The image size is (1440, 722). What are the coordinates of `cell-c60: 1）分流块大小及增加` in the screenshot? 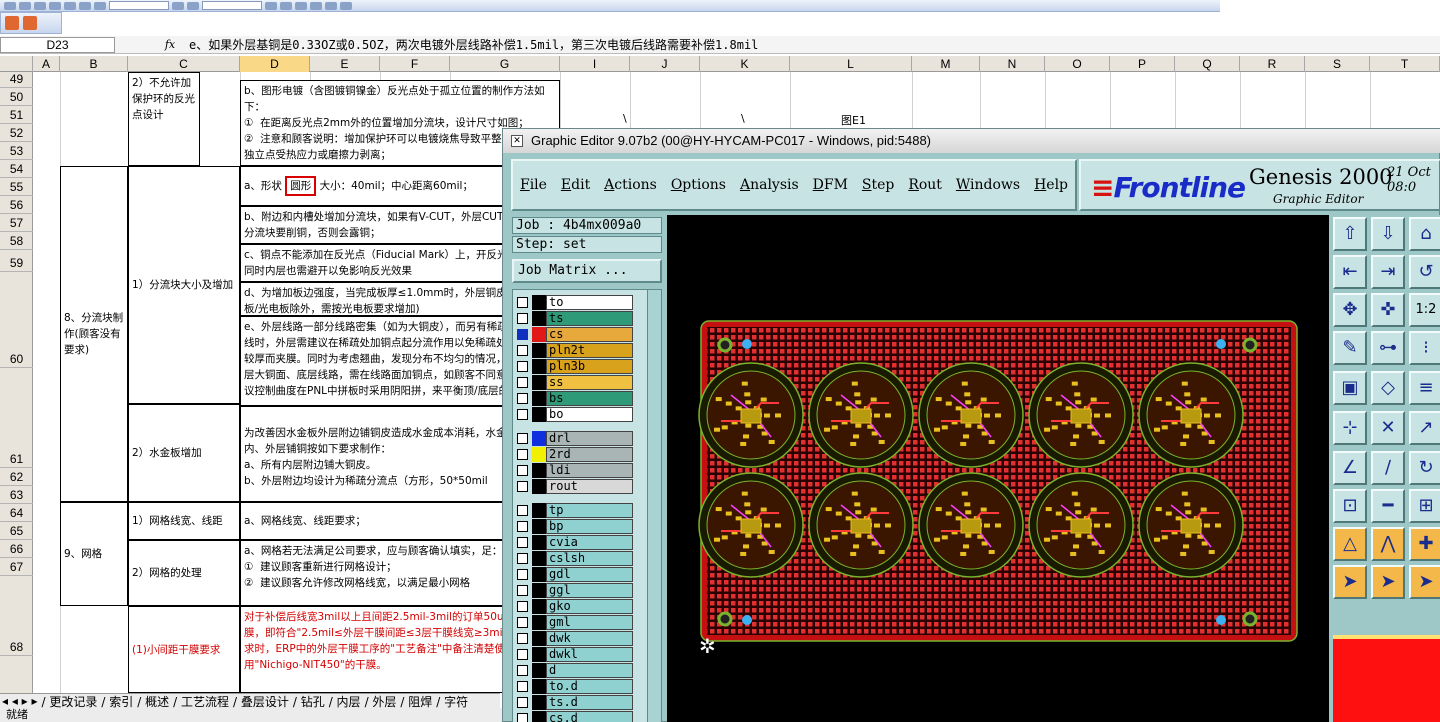 It's located at (184, 285).